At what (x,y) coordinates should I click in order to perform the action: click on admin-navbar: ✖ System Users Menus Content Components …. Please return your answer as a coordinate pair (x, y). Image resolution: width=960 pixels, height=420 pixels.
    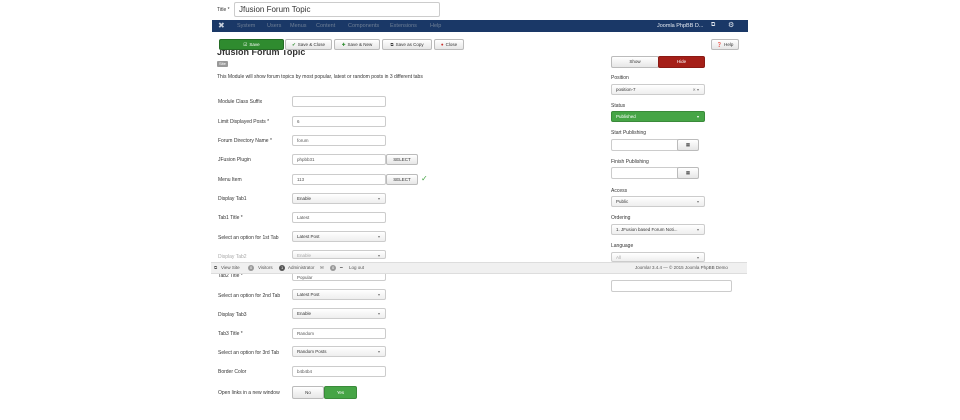
    Looking at the image, I should click on (480, 26).